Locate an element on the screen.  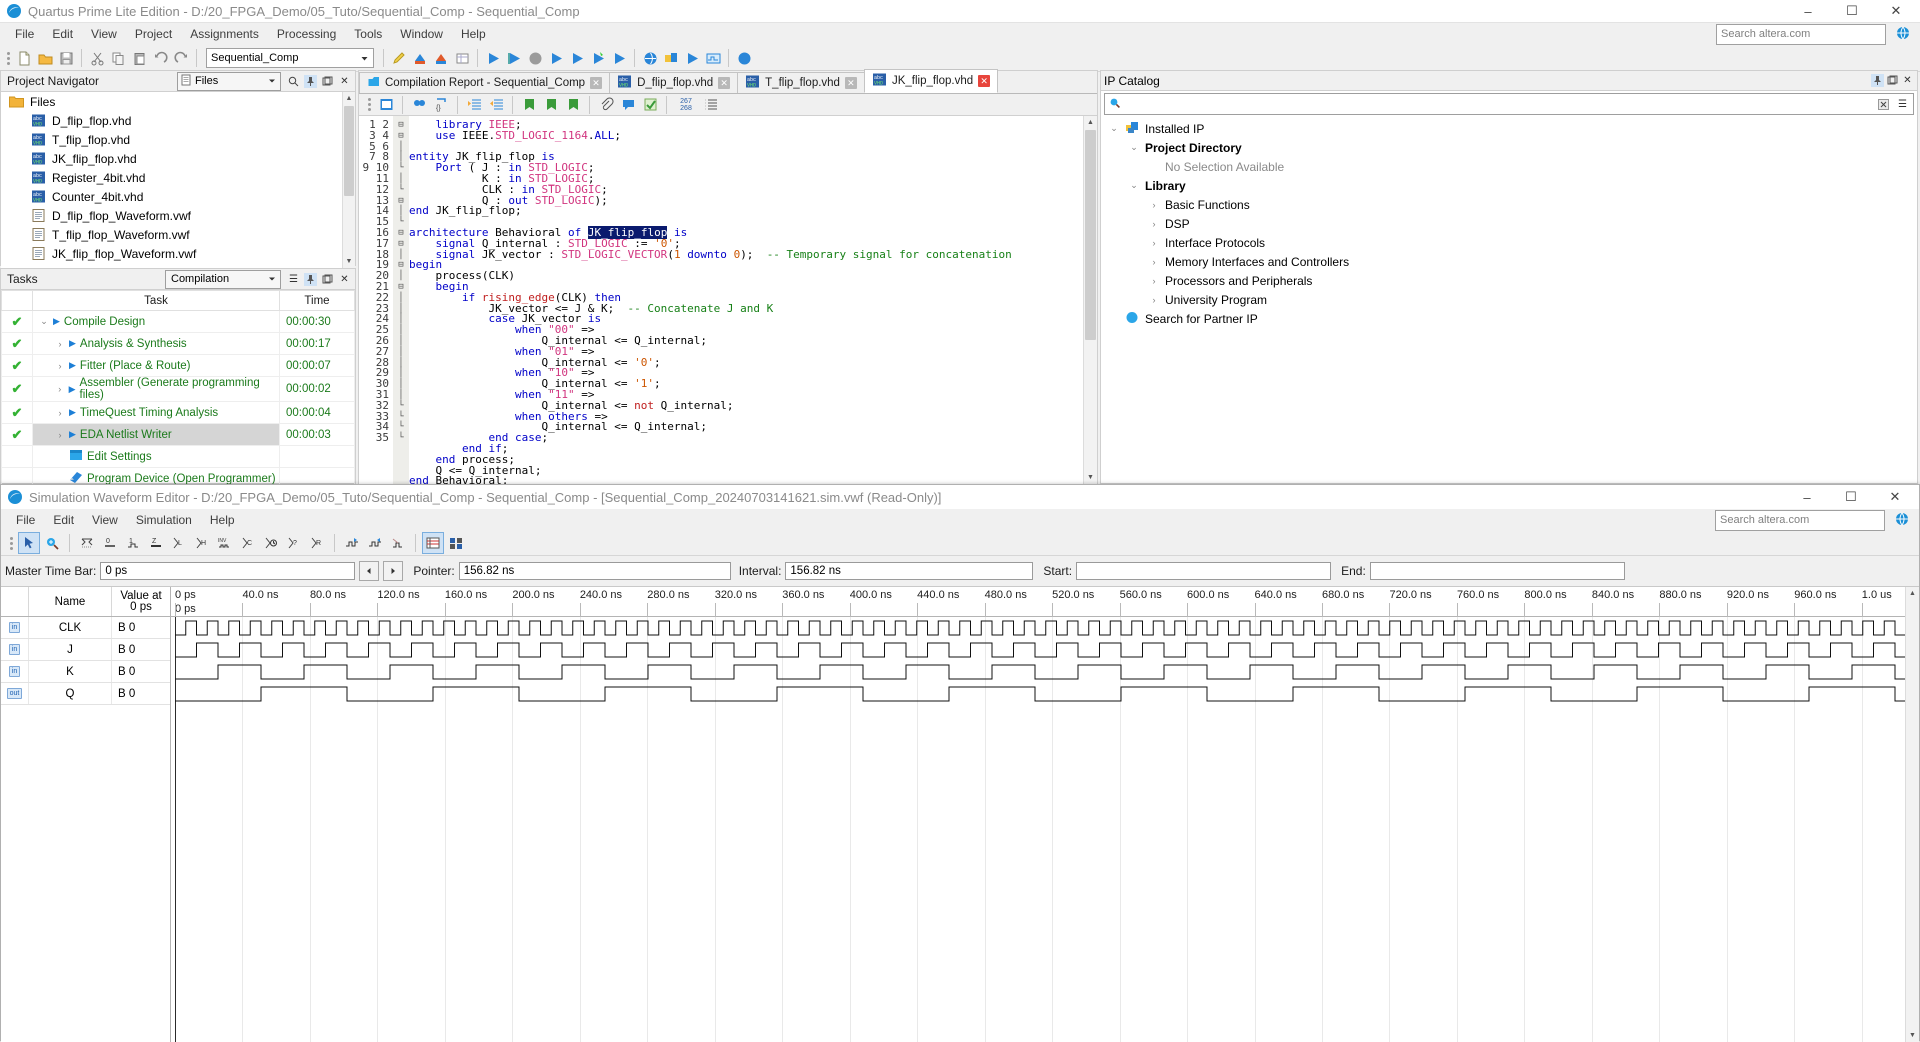
navigator-float-icon is located at coordinates (327, 81).